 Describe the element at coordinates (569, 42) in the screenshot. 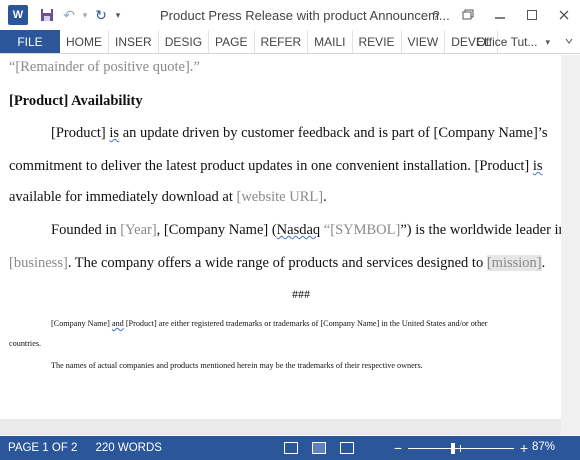

I see `collapse-ribbon-icon` at that location.